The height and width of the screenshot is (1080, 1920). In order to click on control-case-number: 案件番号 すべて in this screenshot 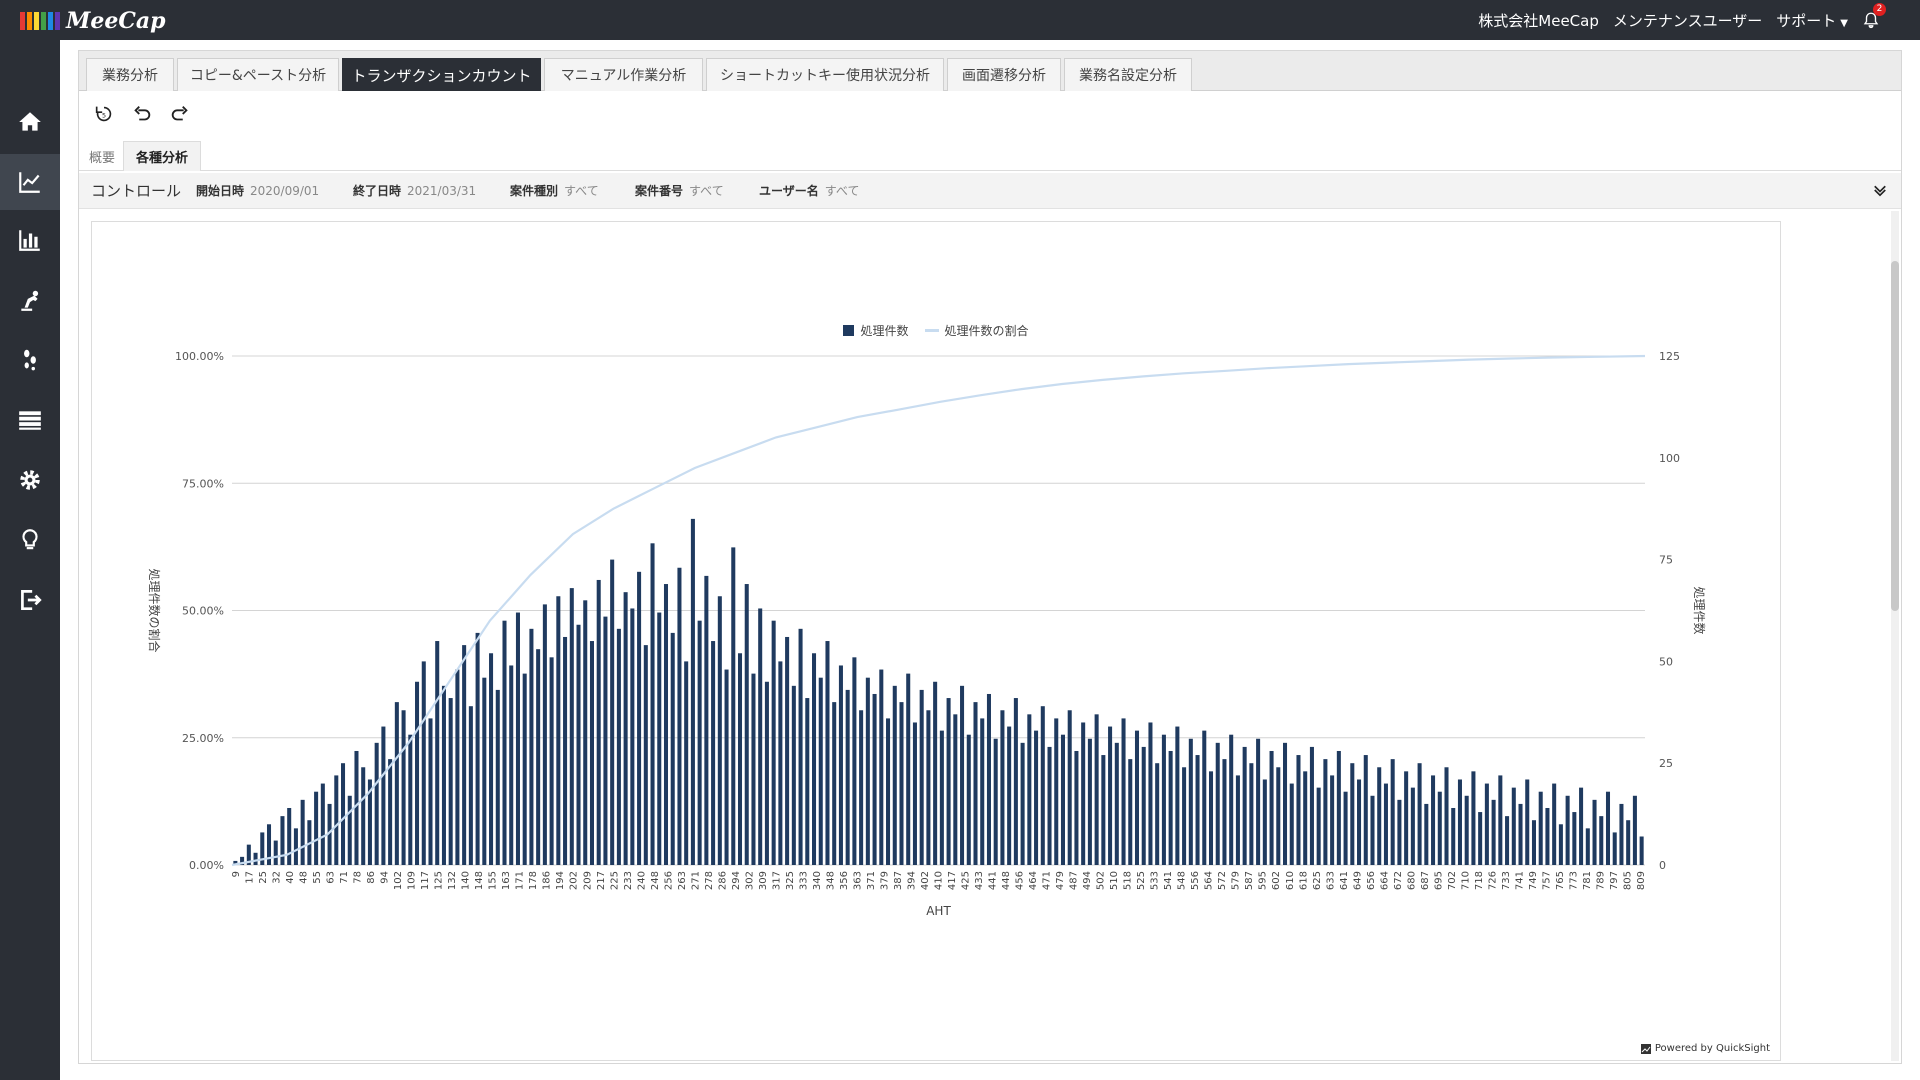, I will do `click(679, 191)`.